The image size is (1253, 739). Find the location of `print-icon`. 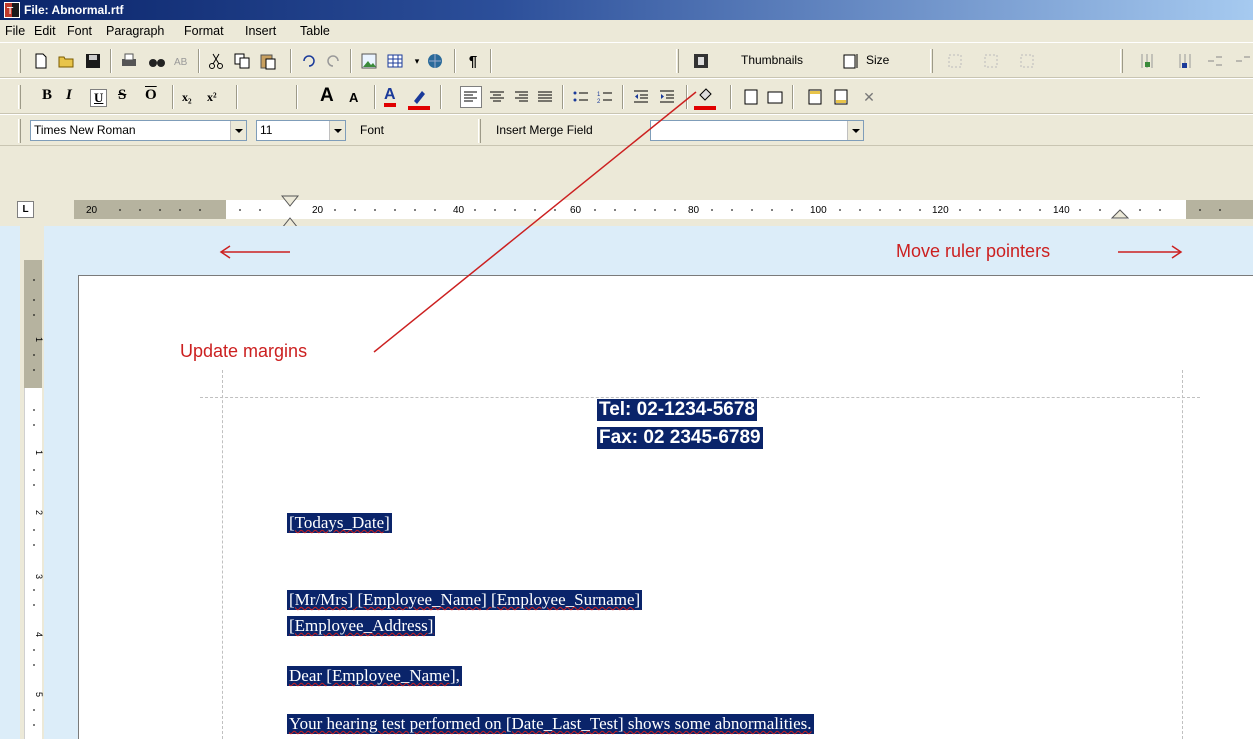

print-icon is located at coordinates (129, 61).